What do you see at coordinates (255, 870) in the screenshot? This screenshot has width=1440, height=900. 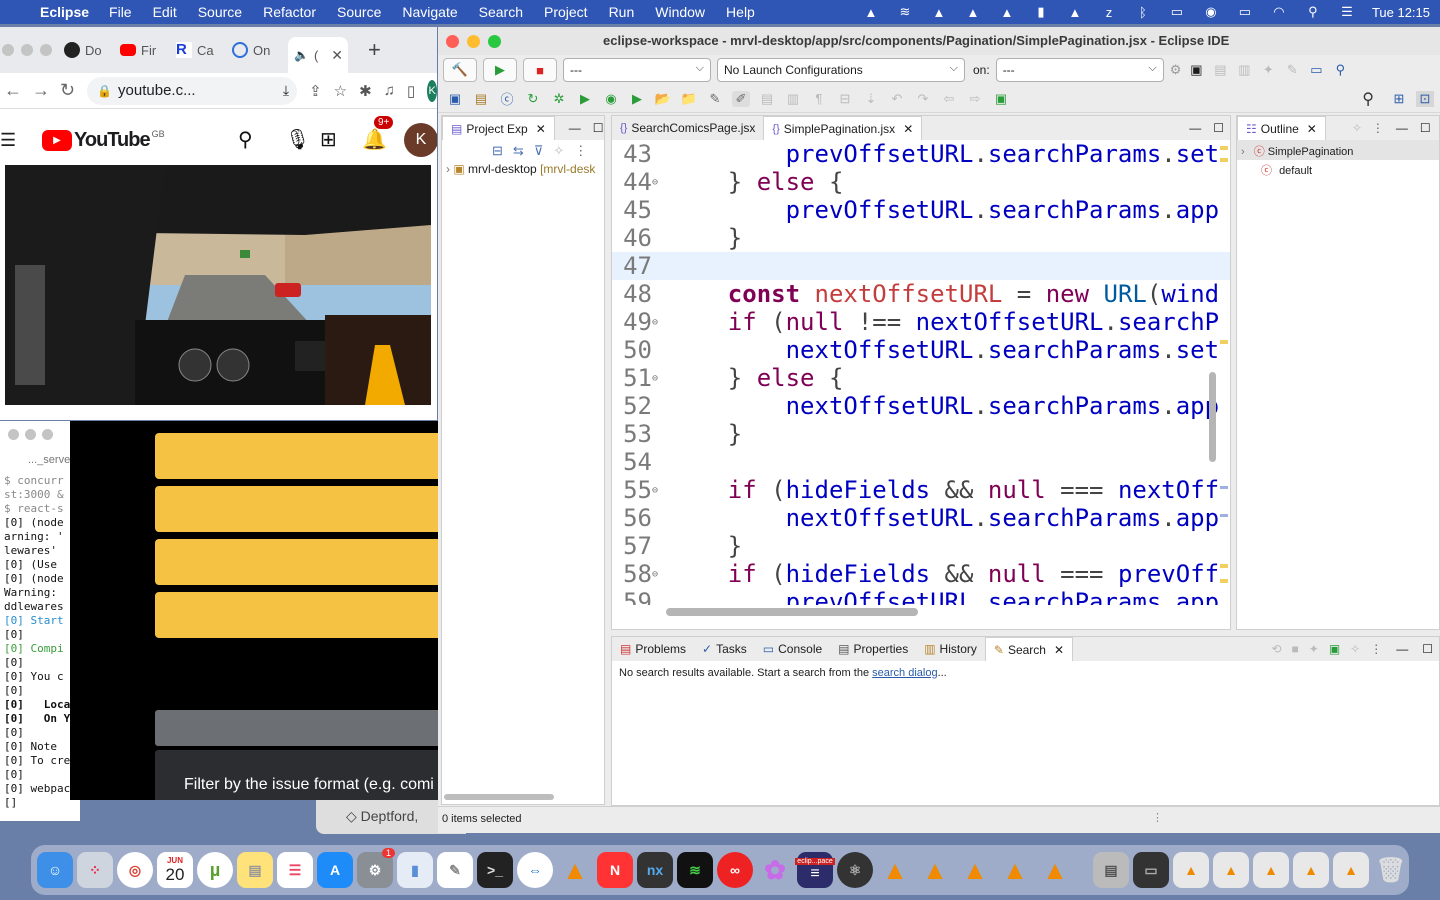 I see `notes-icon: ▤` at bounding box center [255, 870].